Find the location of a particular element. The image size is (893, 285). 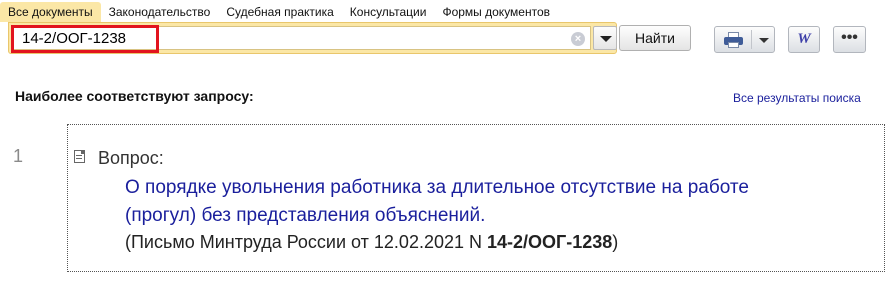

more-options-icon: ••• is located at coordinates (849, 37).